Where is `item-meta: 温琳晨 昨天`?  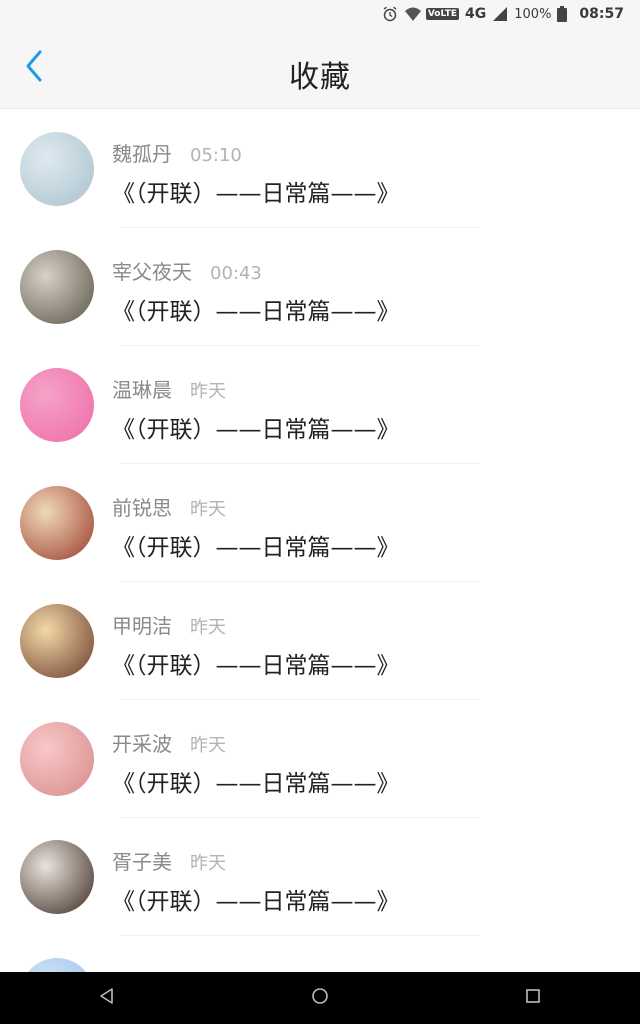 item-meta: 温琳晨 昨天 is located at coordinates (169, 388).